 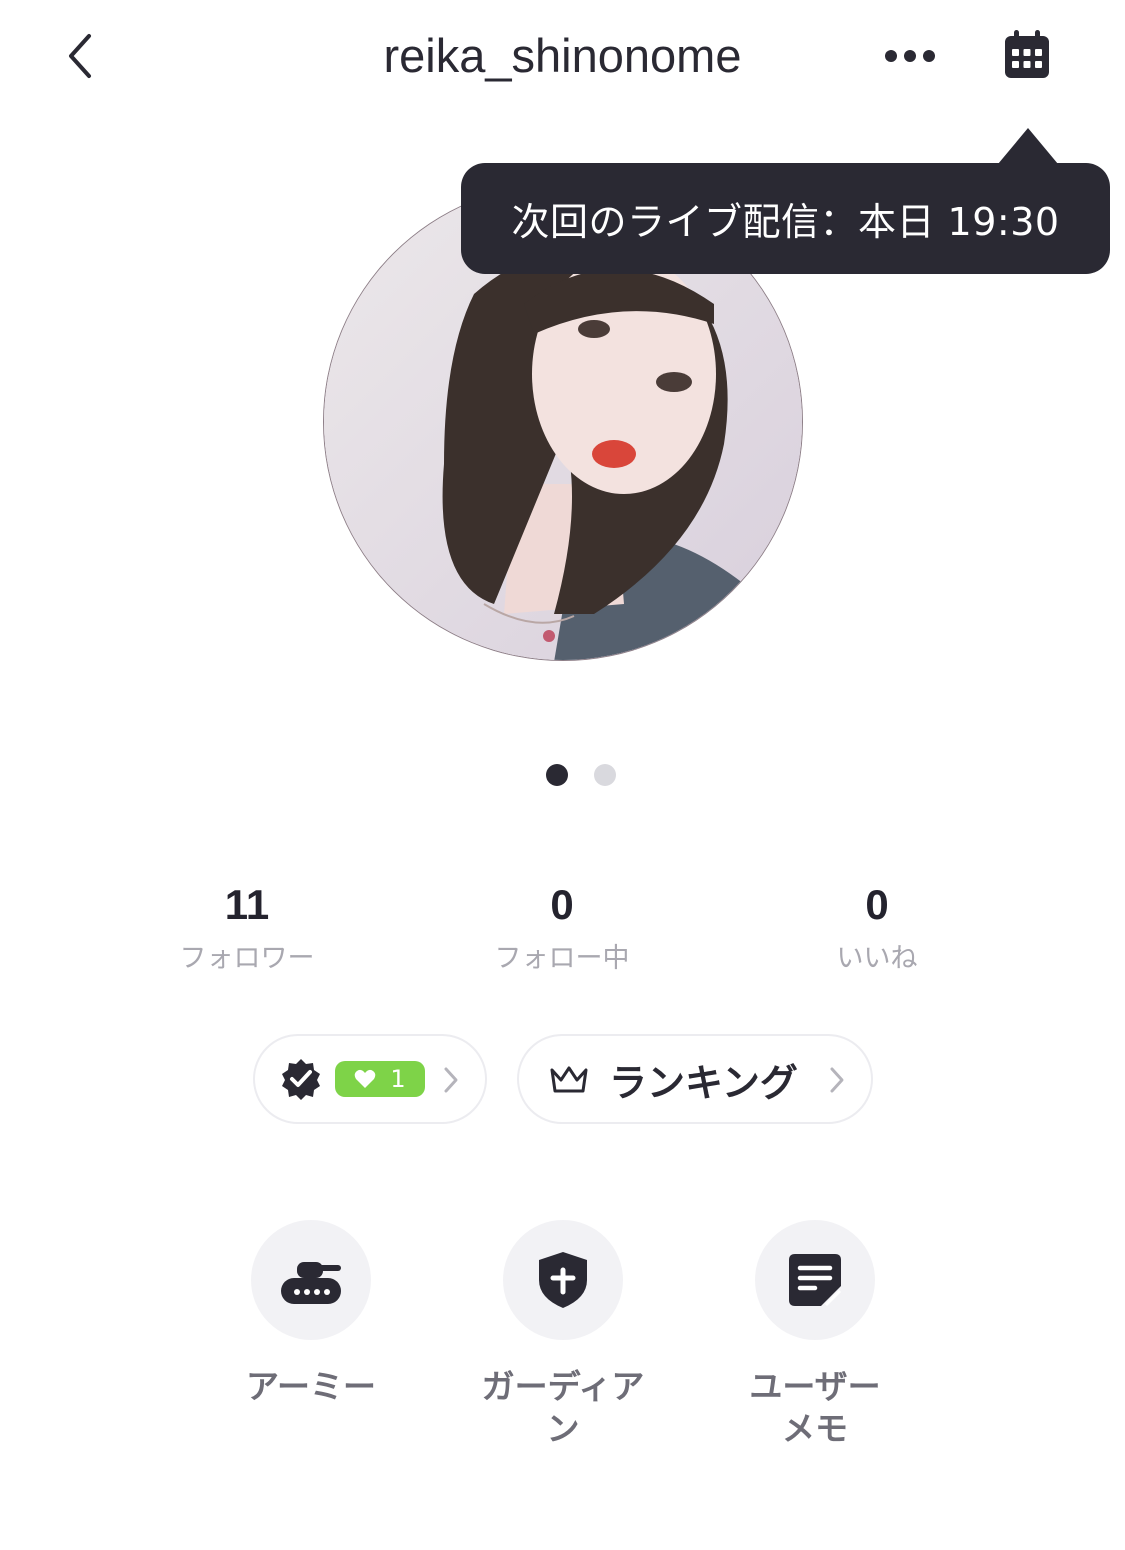 What do you see at coordinates (785, 218) in the screenshot?
I see `live-schedule-tooltip: 次回のライブ配信：本日 19:30` at bounding box center [785, 218].